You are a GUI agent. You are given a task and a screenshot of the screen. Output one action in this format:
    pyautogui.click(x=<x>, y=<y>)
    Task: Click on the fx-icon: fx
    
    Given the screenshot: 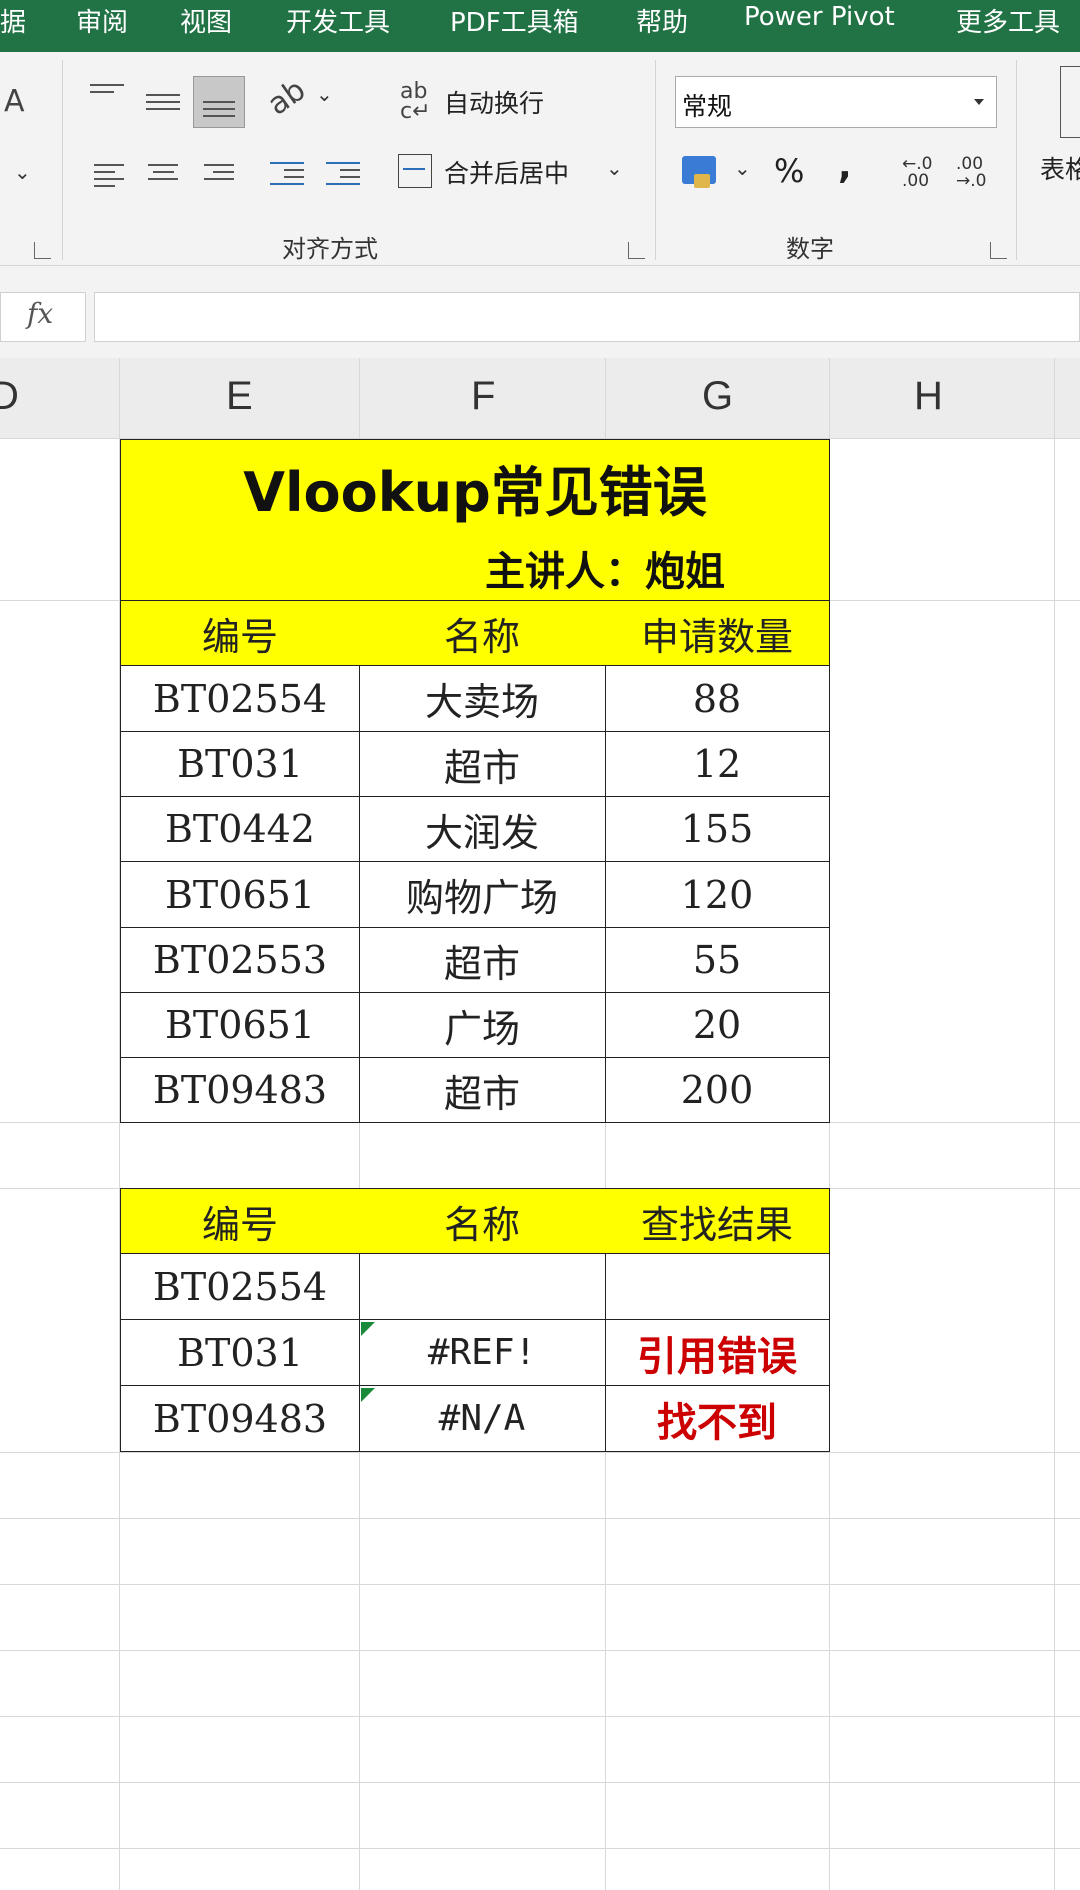 What is the action you would take?
    pyautogui.click(x=40, y=313)
    